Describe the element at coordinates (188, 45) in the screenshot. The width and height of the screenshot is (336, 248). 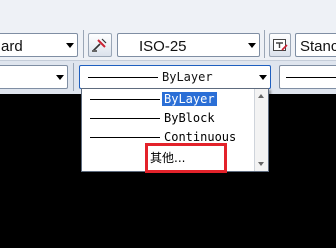
I see `dimension-style-combo: ISO-25` at that location.